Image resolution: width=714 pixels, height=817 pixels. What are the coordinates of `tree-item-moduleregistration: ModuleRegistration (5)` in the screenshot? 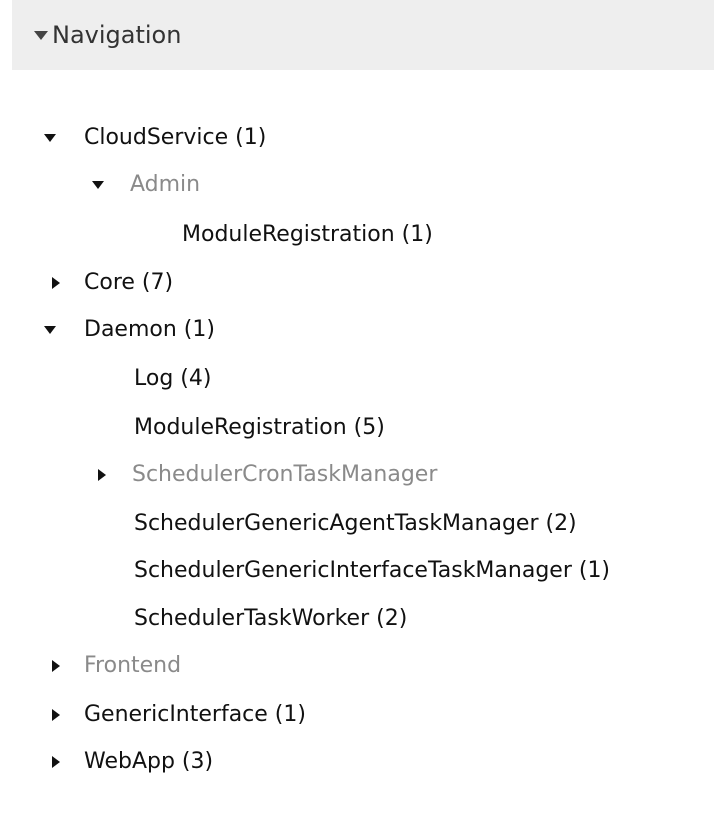 It's located at (259, 428).